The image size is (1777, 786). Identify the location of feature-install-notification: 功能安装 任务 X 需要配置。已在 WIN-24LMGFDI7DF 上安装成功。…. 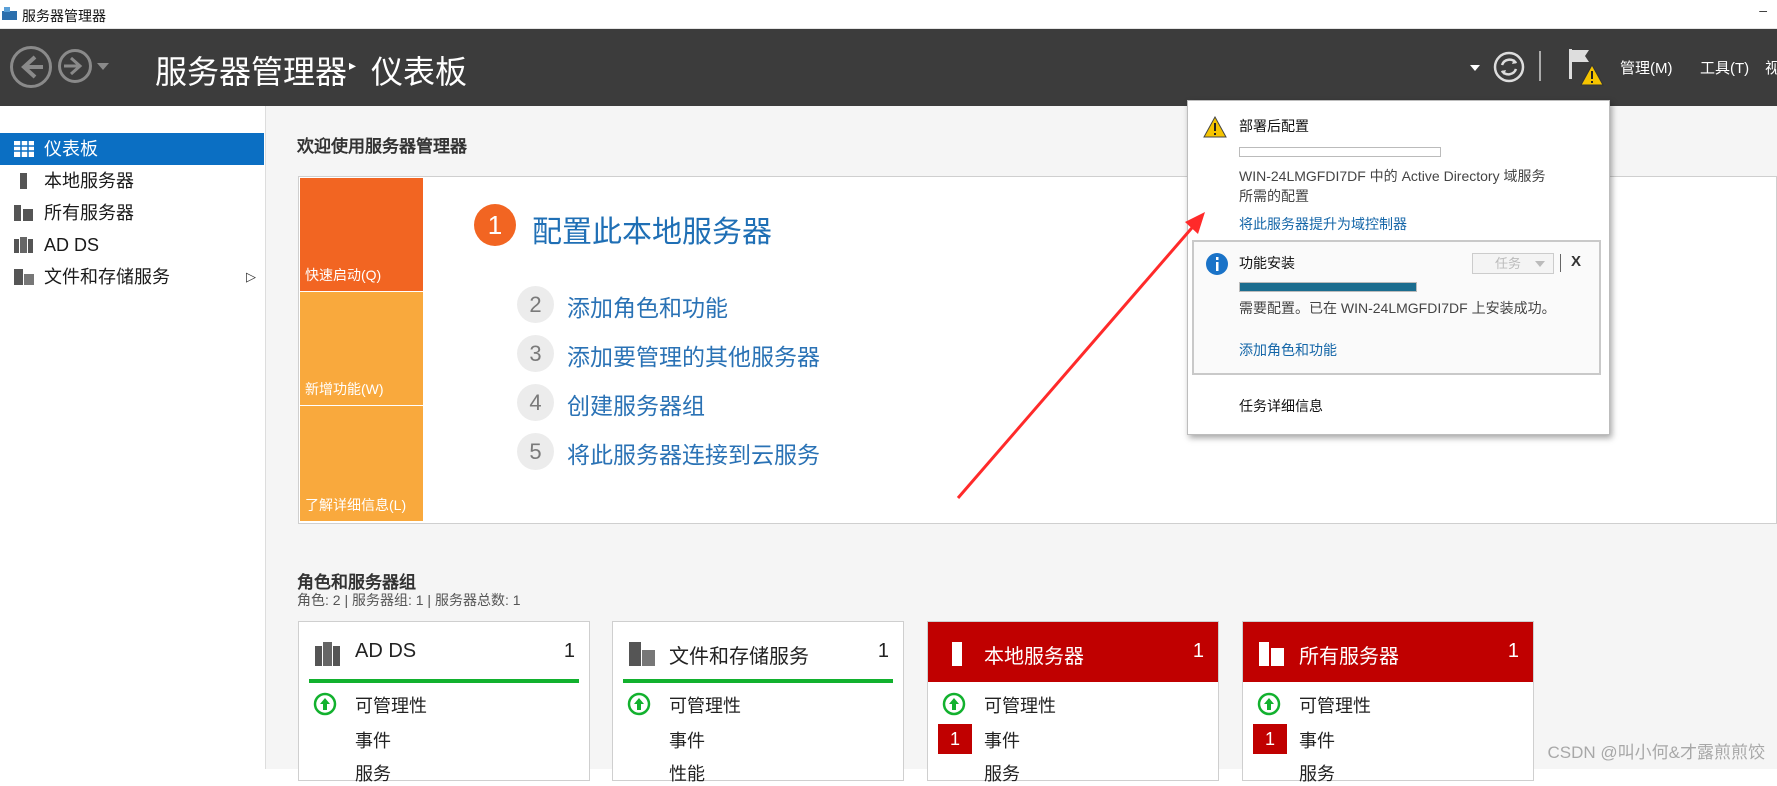
(1396, 307).